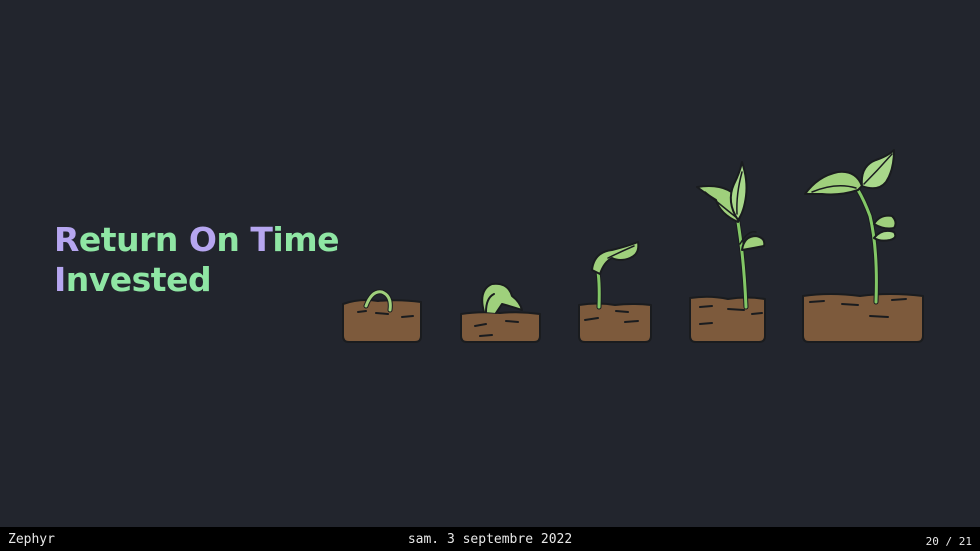 The height and width of the screenshot is (551, 980). Describe the element at coordinates (948, 541) in the screenshot. I see `footer-page-number: 20 / 21` at that location.